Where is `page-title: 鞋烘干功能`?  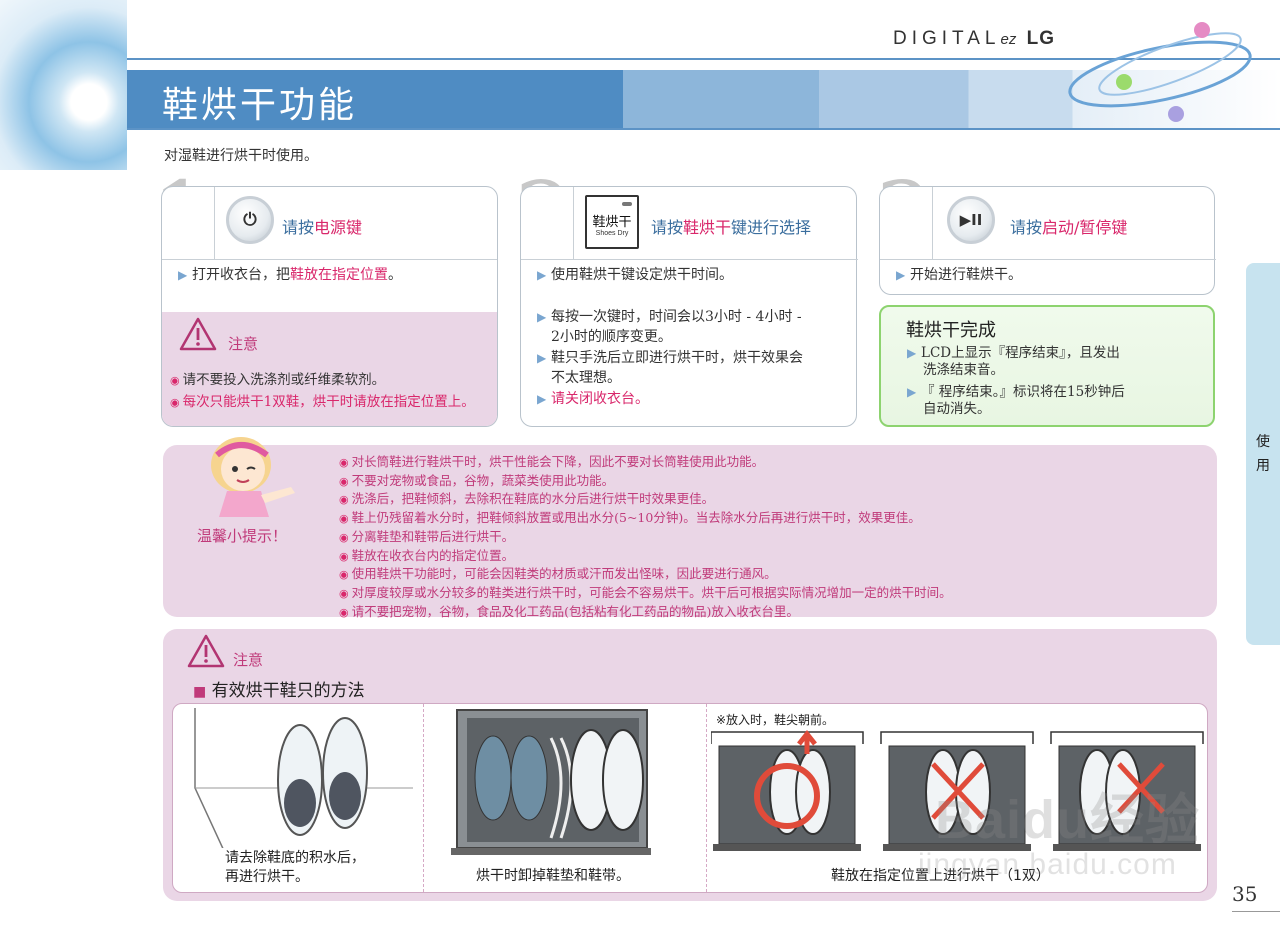
page-title: 鞋烘干功能 is located at coordinates (260, 105).